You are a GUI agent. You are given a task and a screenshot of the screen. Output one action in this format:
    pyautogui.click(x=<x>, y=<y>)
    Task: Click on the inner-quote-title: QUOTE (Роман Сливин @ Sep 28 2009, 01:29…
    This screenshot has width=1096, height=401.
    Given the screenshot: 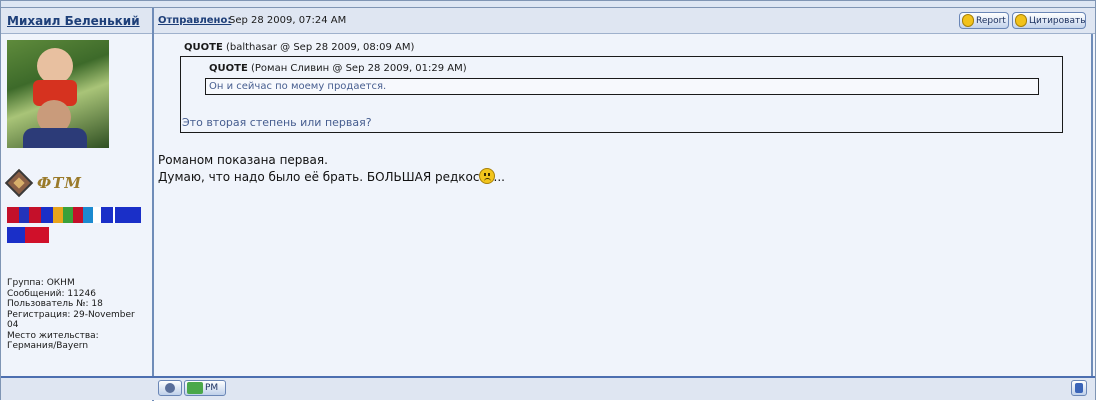 What is the action you would take?
    pyautogui.click(x=338, y=68)
    